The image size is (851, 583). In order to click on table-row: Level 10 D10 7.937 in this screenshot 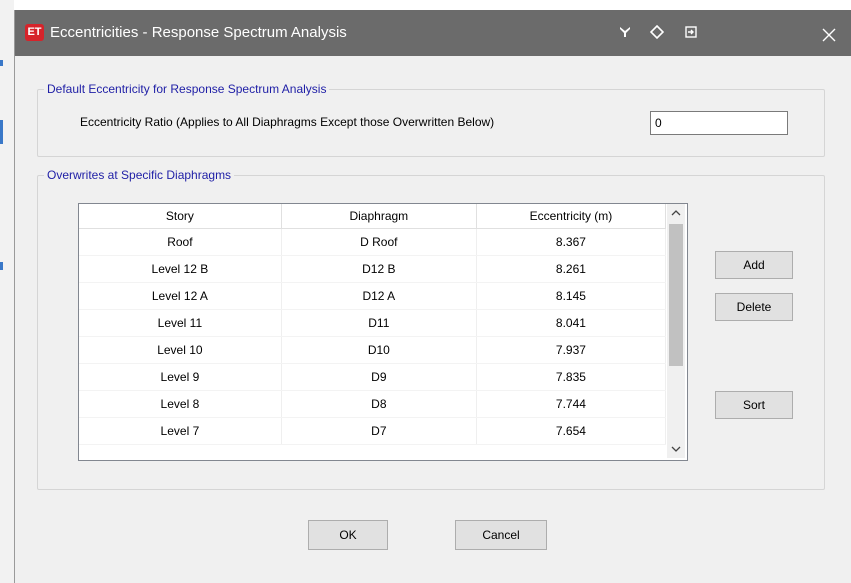, I will do `click(373, 350)`.